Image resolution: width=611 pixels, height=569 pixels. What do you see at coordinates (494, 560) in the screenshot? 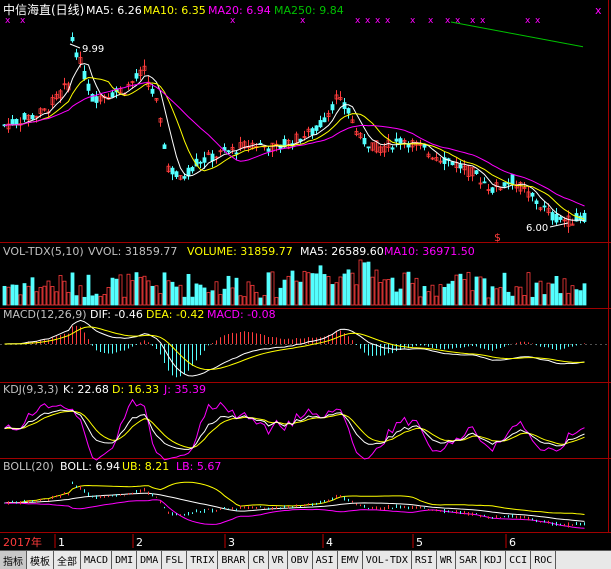
I see `tab-kdj: KDJ` at bounding box center [494, 560].